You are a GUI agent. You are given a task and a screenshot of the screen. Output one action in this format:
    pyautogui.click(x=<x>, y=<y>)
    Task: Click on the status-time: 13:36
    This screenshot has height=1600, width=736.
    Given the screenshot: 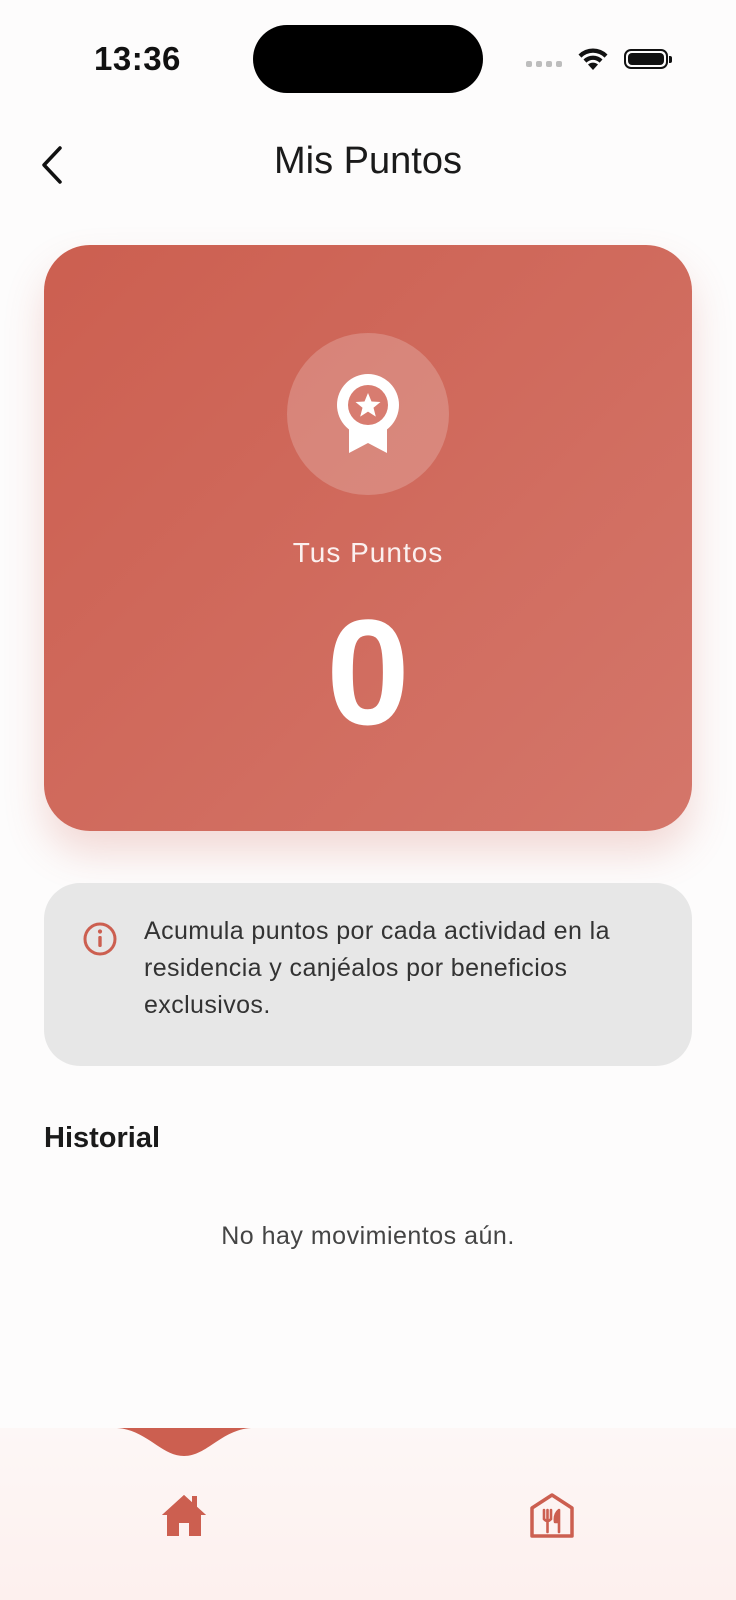 What is the action you would take?
    pyautogui.click(x=137, y=58)
    